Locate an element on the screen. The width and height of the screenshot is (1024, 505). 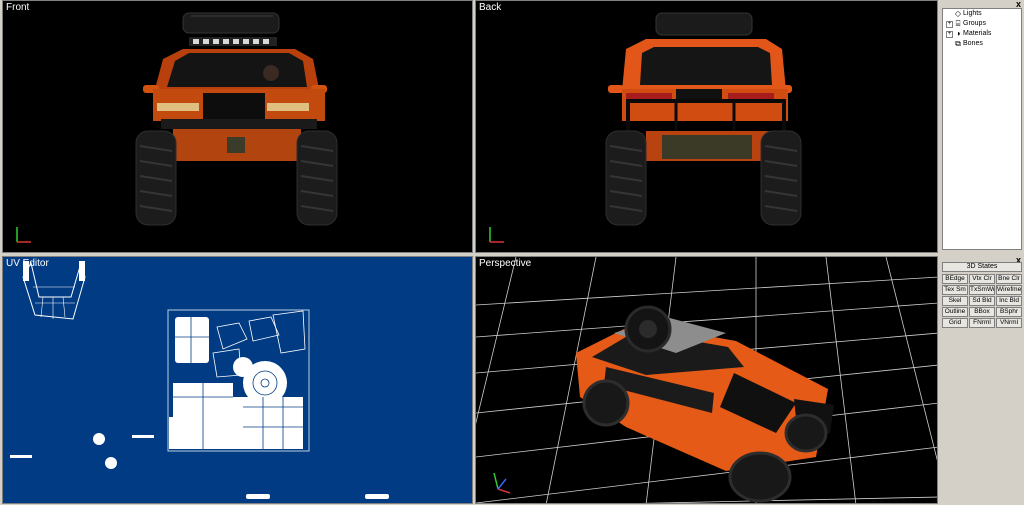
tree-item-materials: + ◑ Materials is located at coordinates (982, 34).